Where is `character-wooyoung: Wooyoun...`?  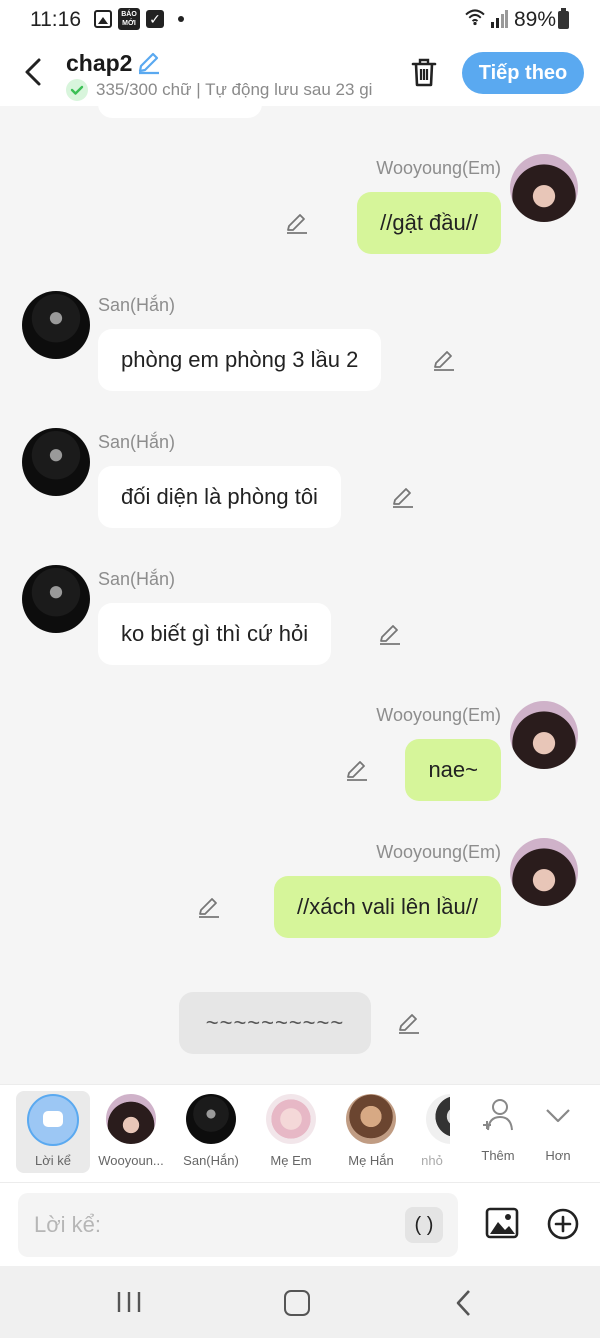 character-wooyoung: Wooyoun... is located at coordinates (131, 1132).